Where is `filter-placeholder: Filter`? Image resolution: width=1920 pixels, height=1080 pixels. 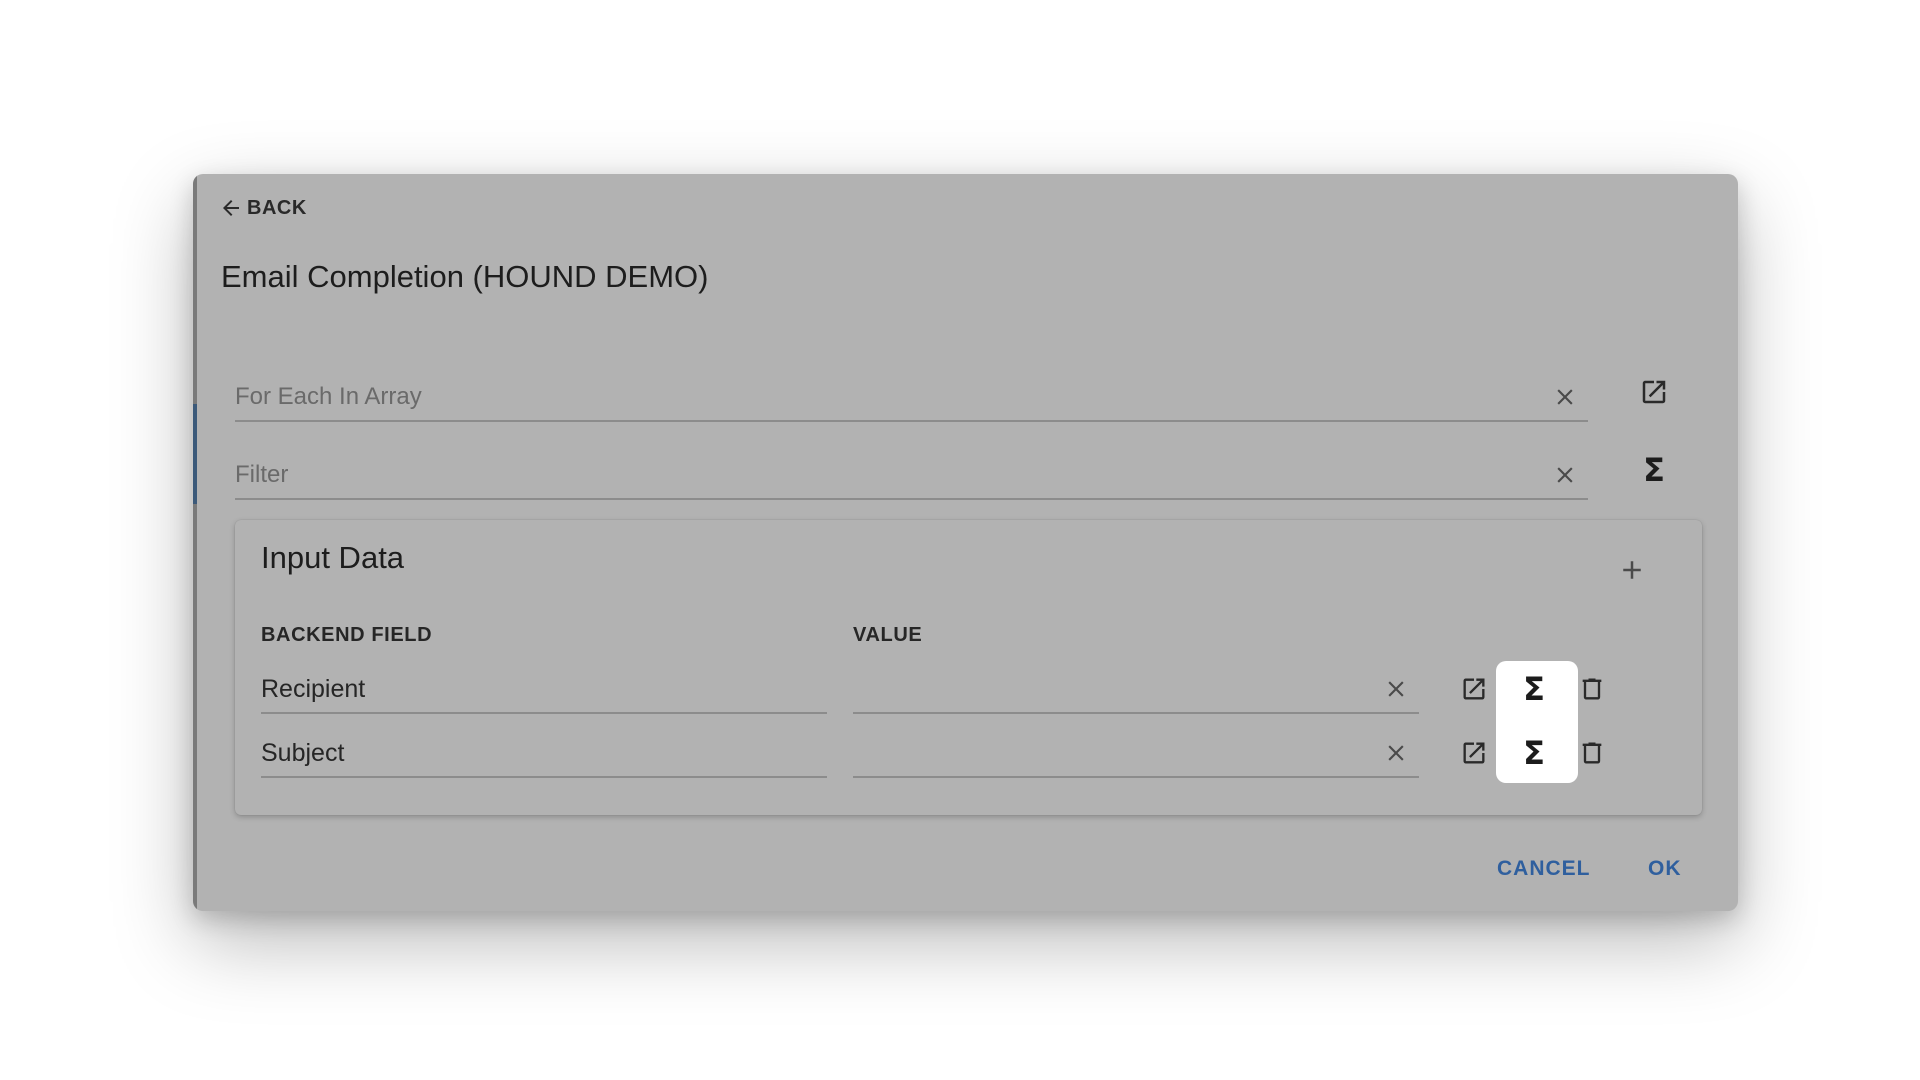
filter-placeholder: Filter is located at coordinates (262, 474).